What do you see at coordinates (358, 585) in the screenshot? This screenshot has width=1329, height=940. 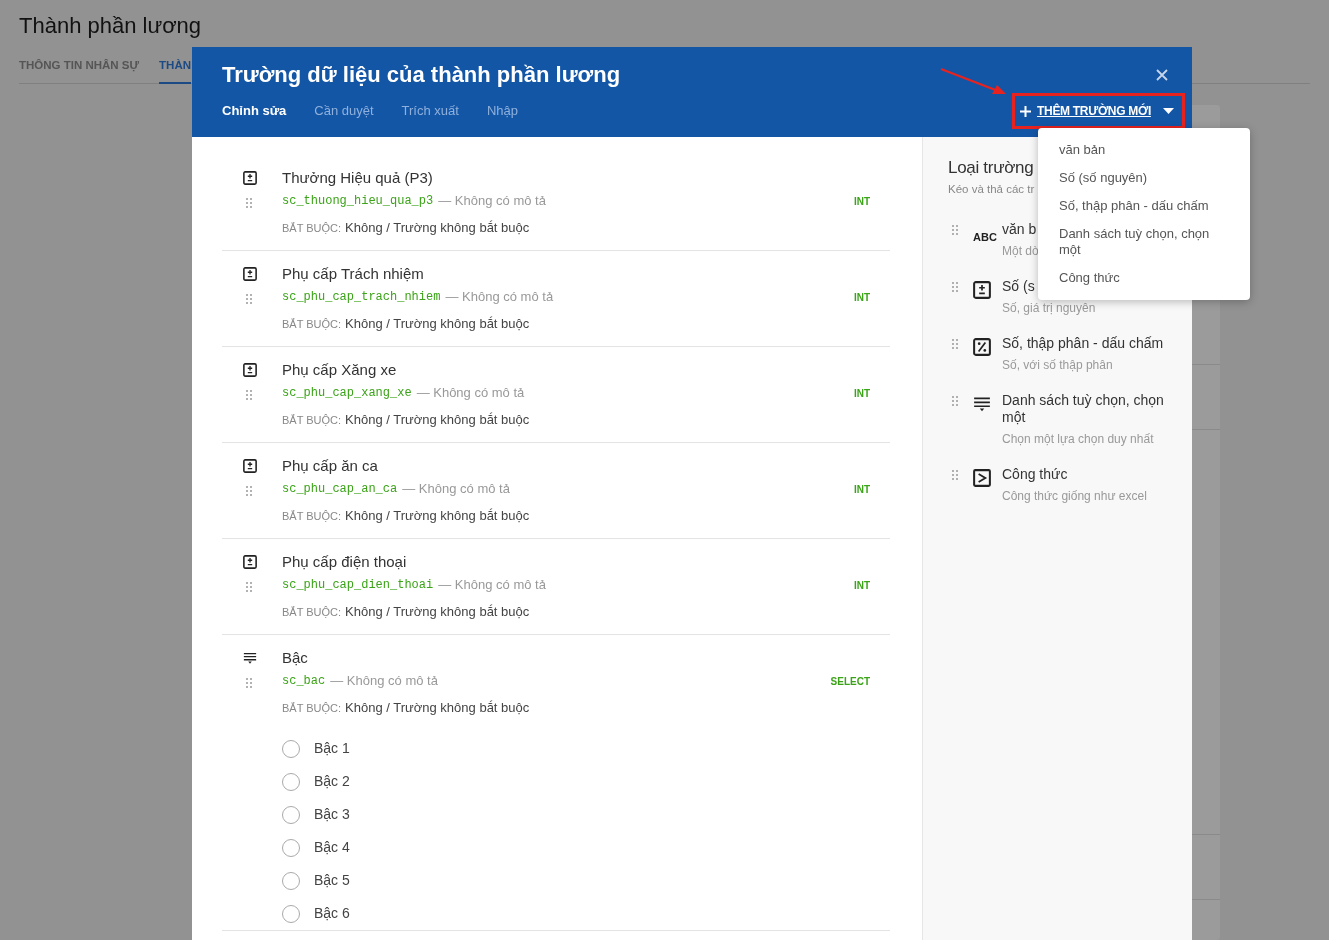 I see `field-code: sc_phu_cap_dien_thoai` at bounding box center [358, 585].